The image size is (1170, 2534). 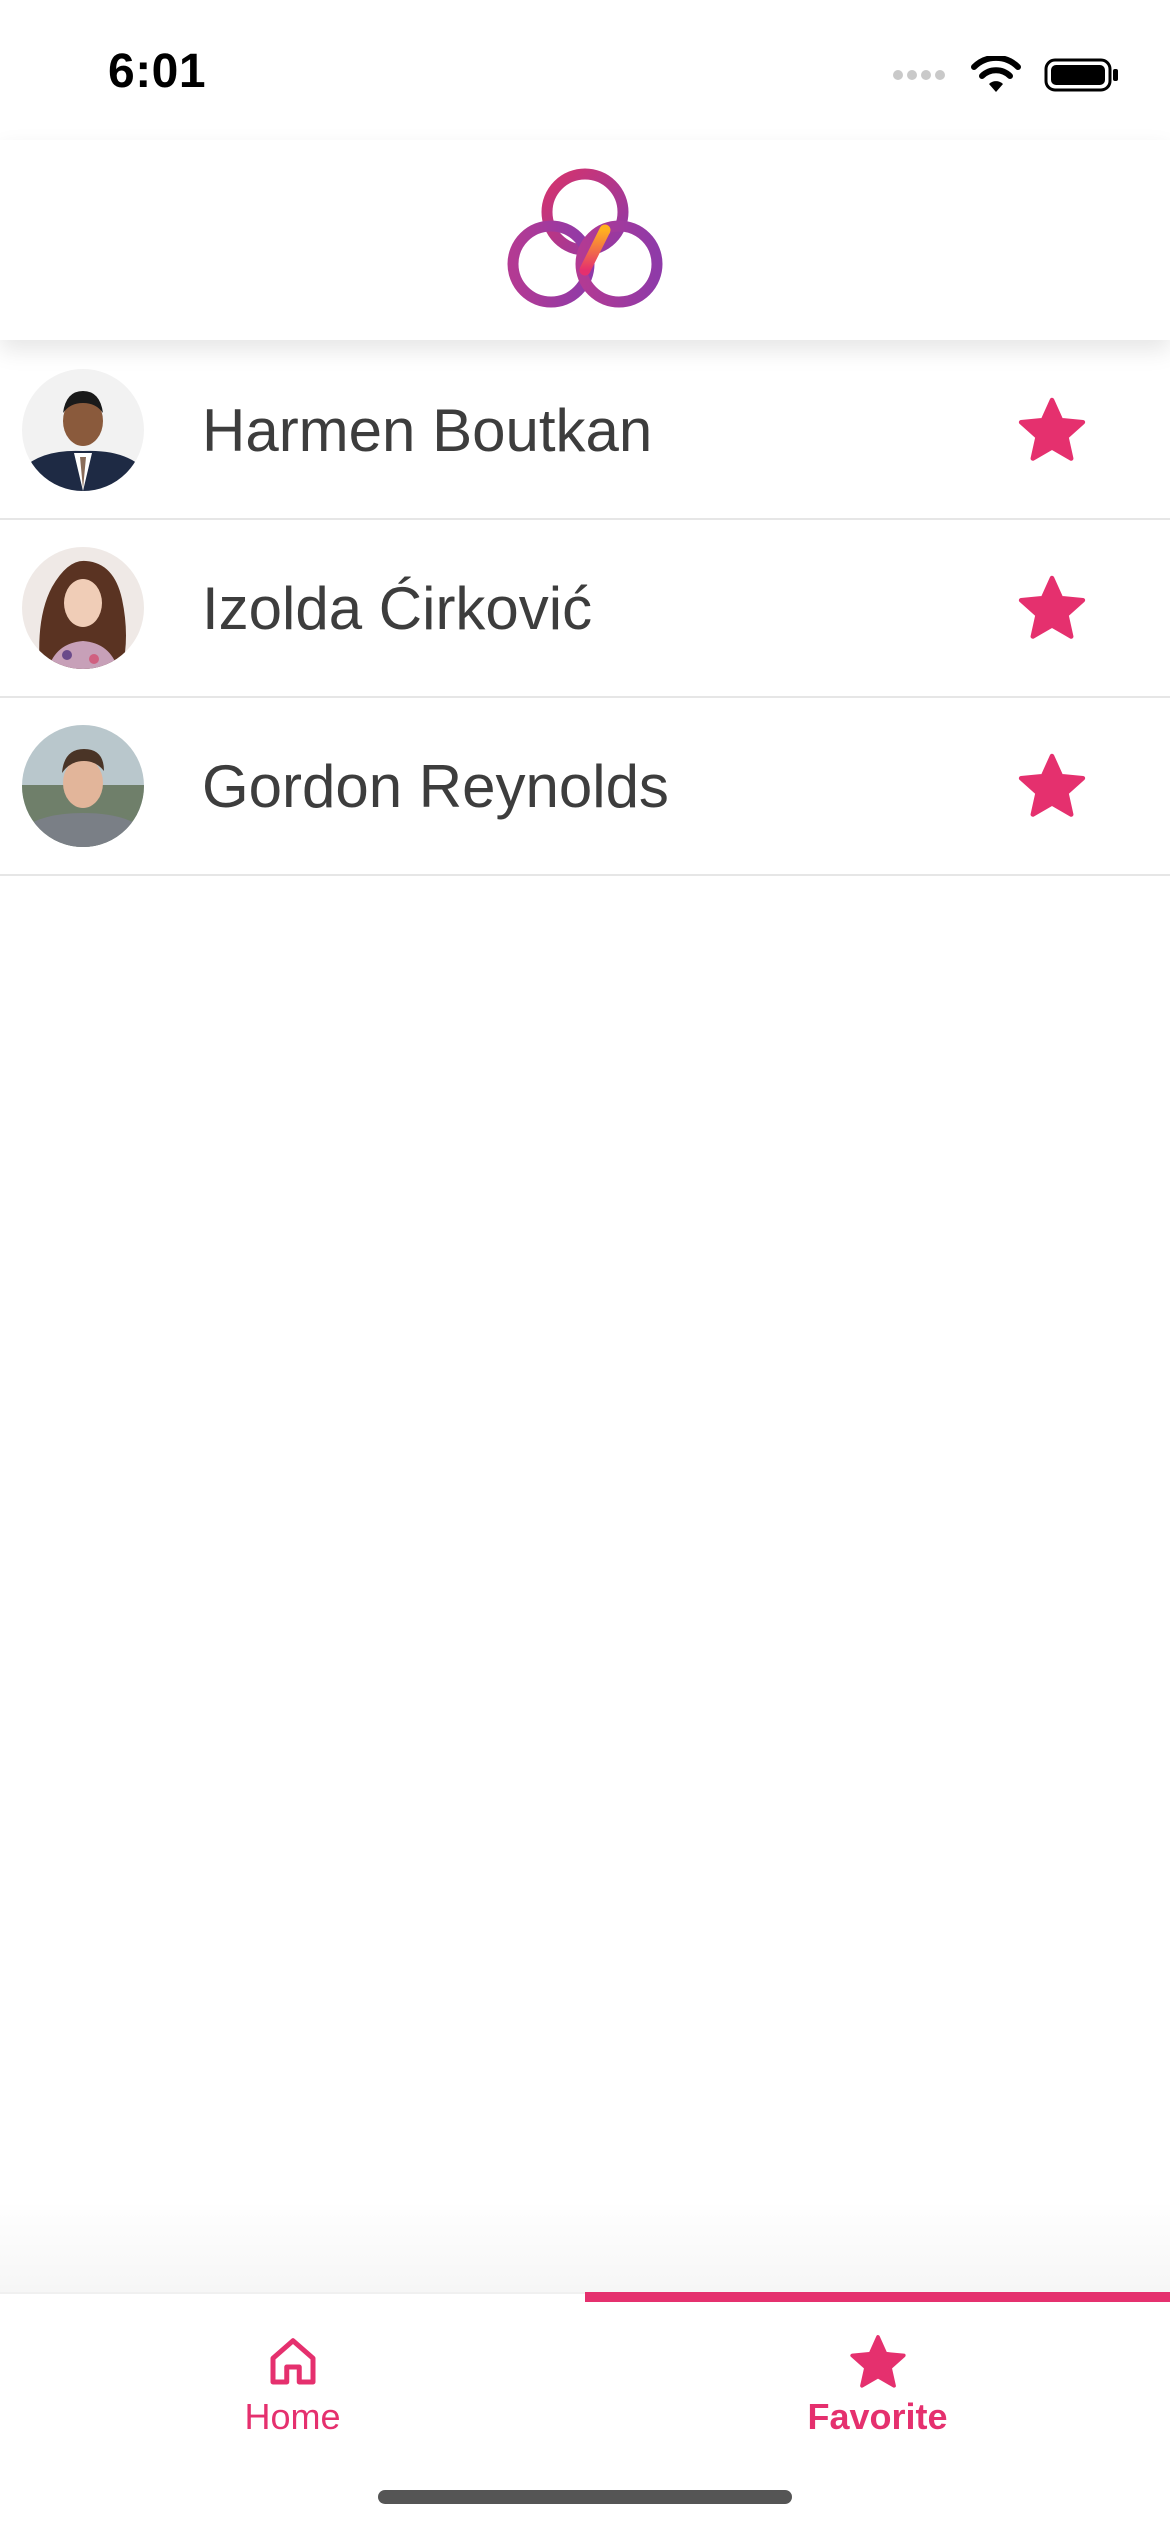 I want to click on status-bar: 6:01, so click(x=585, y=70).